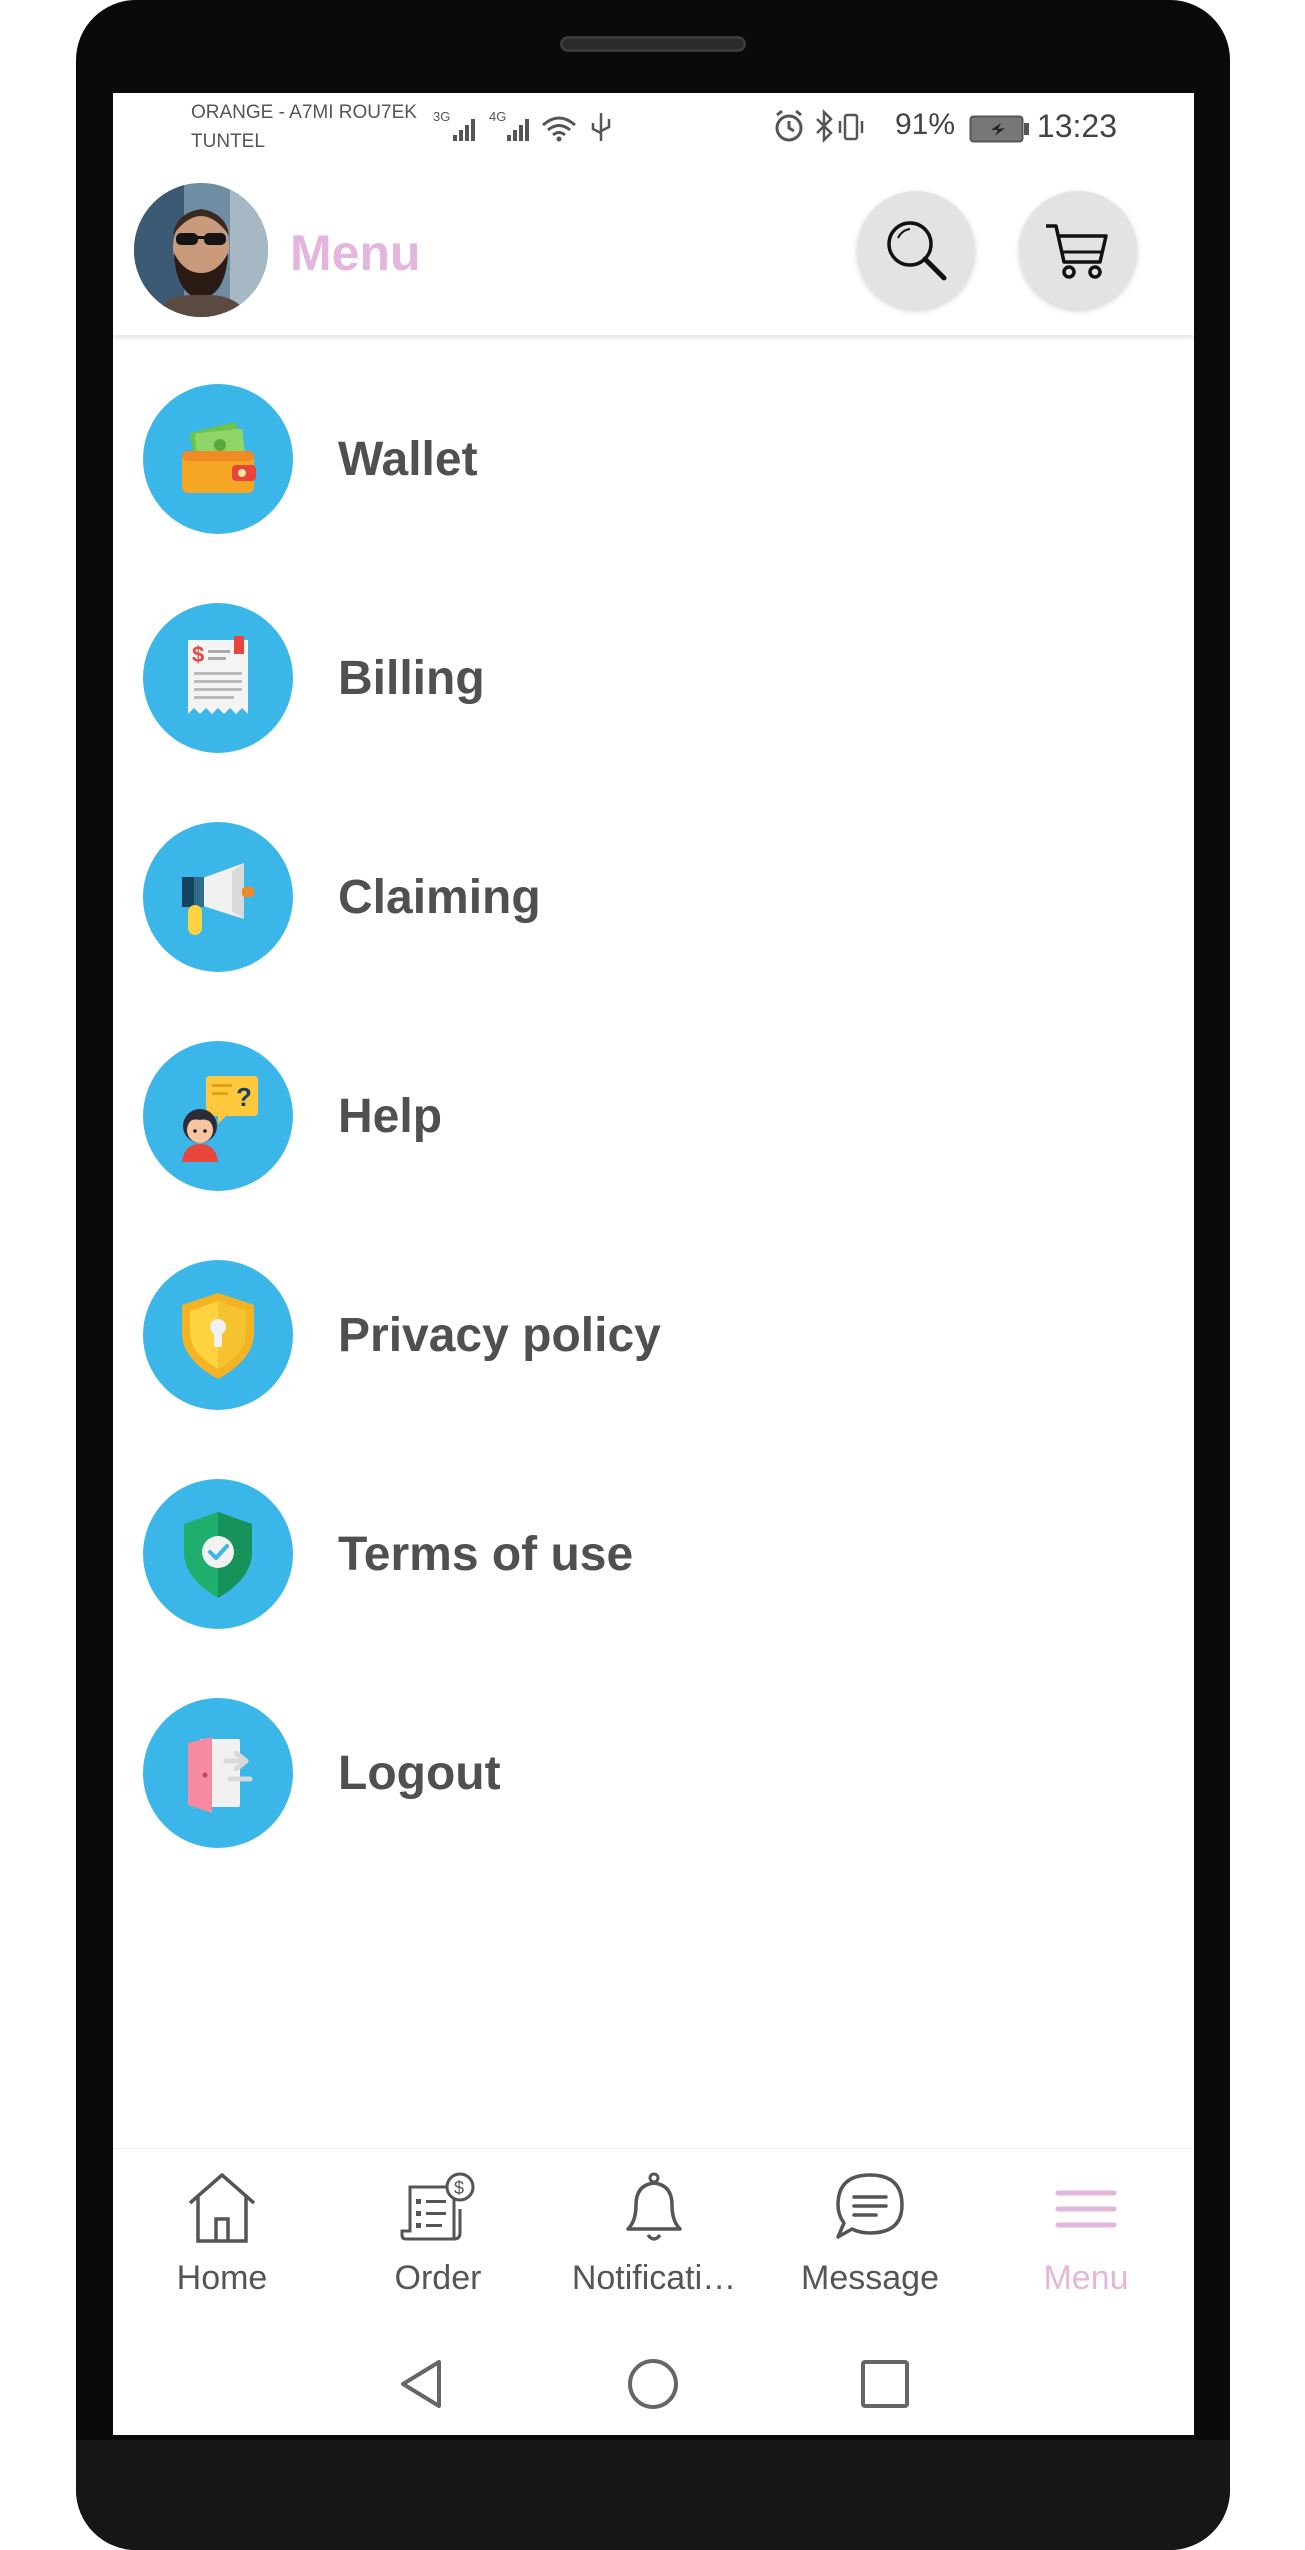  Describe the element at coordinates (1076, 126) in the screenshot. I see `status-clock: 13:23` at that location.